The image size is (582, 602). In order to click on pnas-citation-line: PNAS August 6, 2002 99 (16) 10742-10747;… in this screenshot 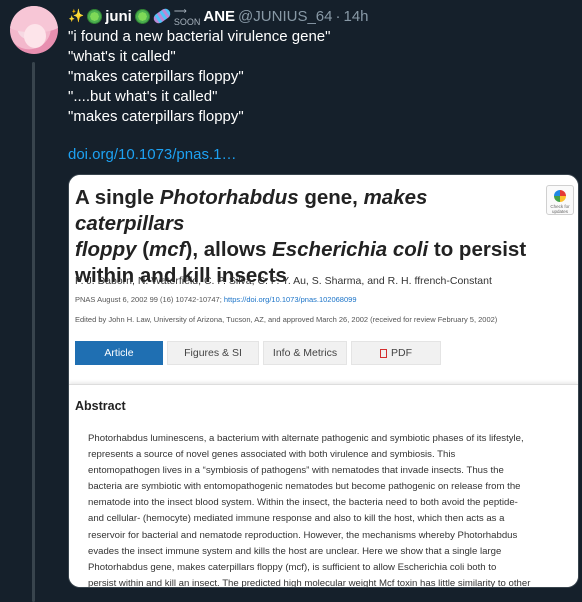, I will do `click(215, 299)`.